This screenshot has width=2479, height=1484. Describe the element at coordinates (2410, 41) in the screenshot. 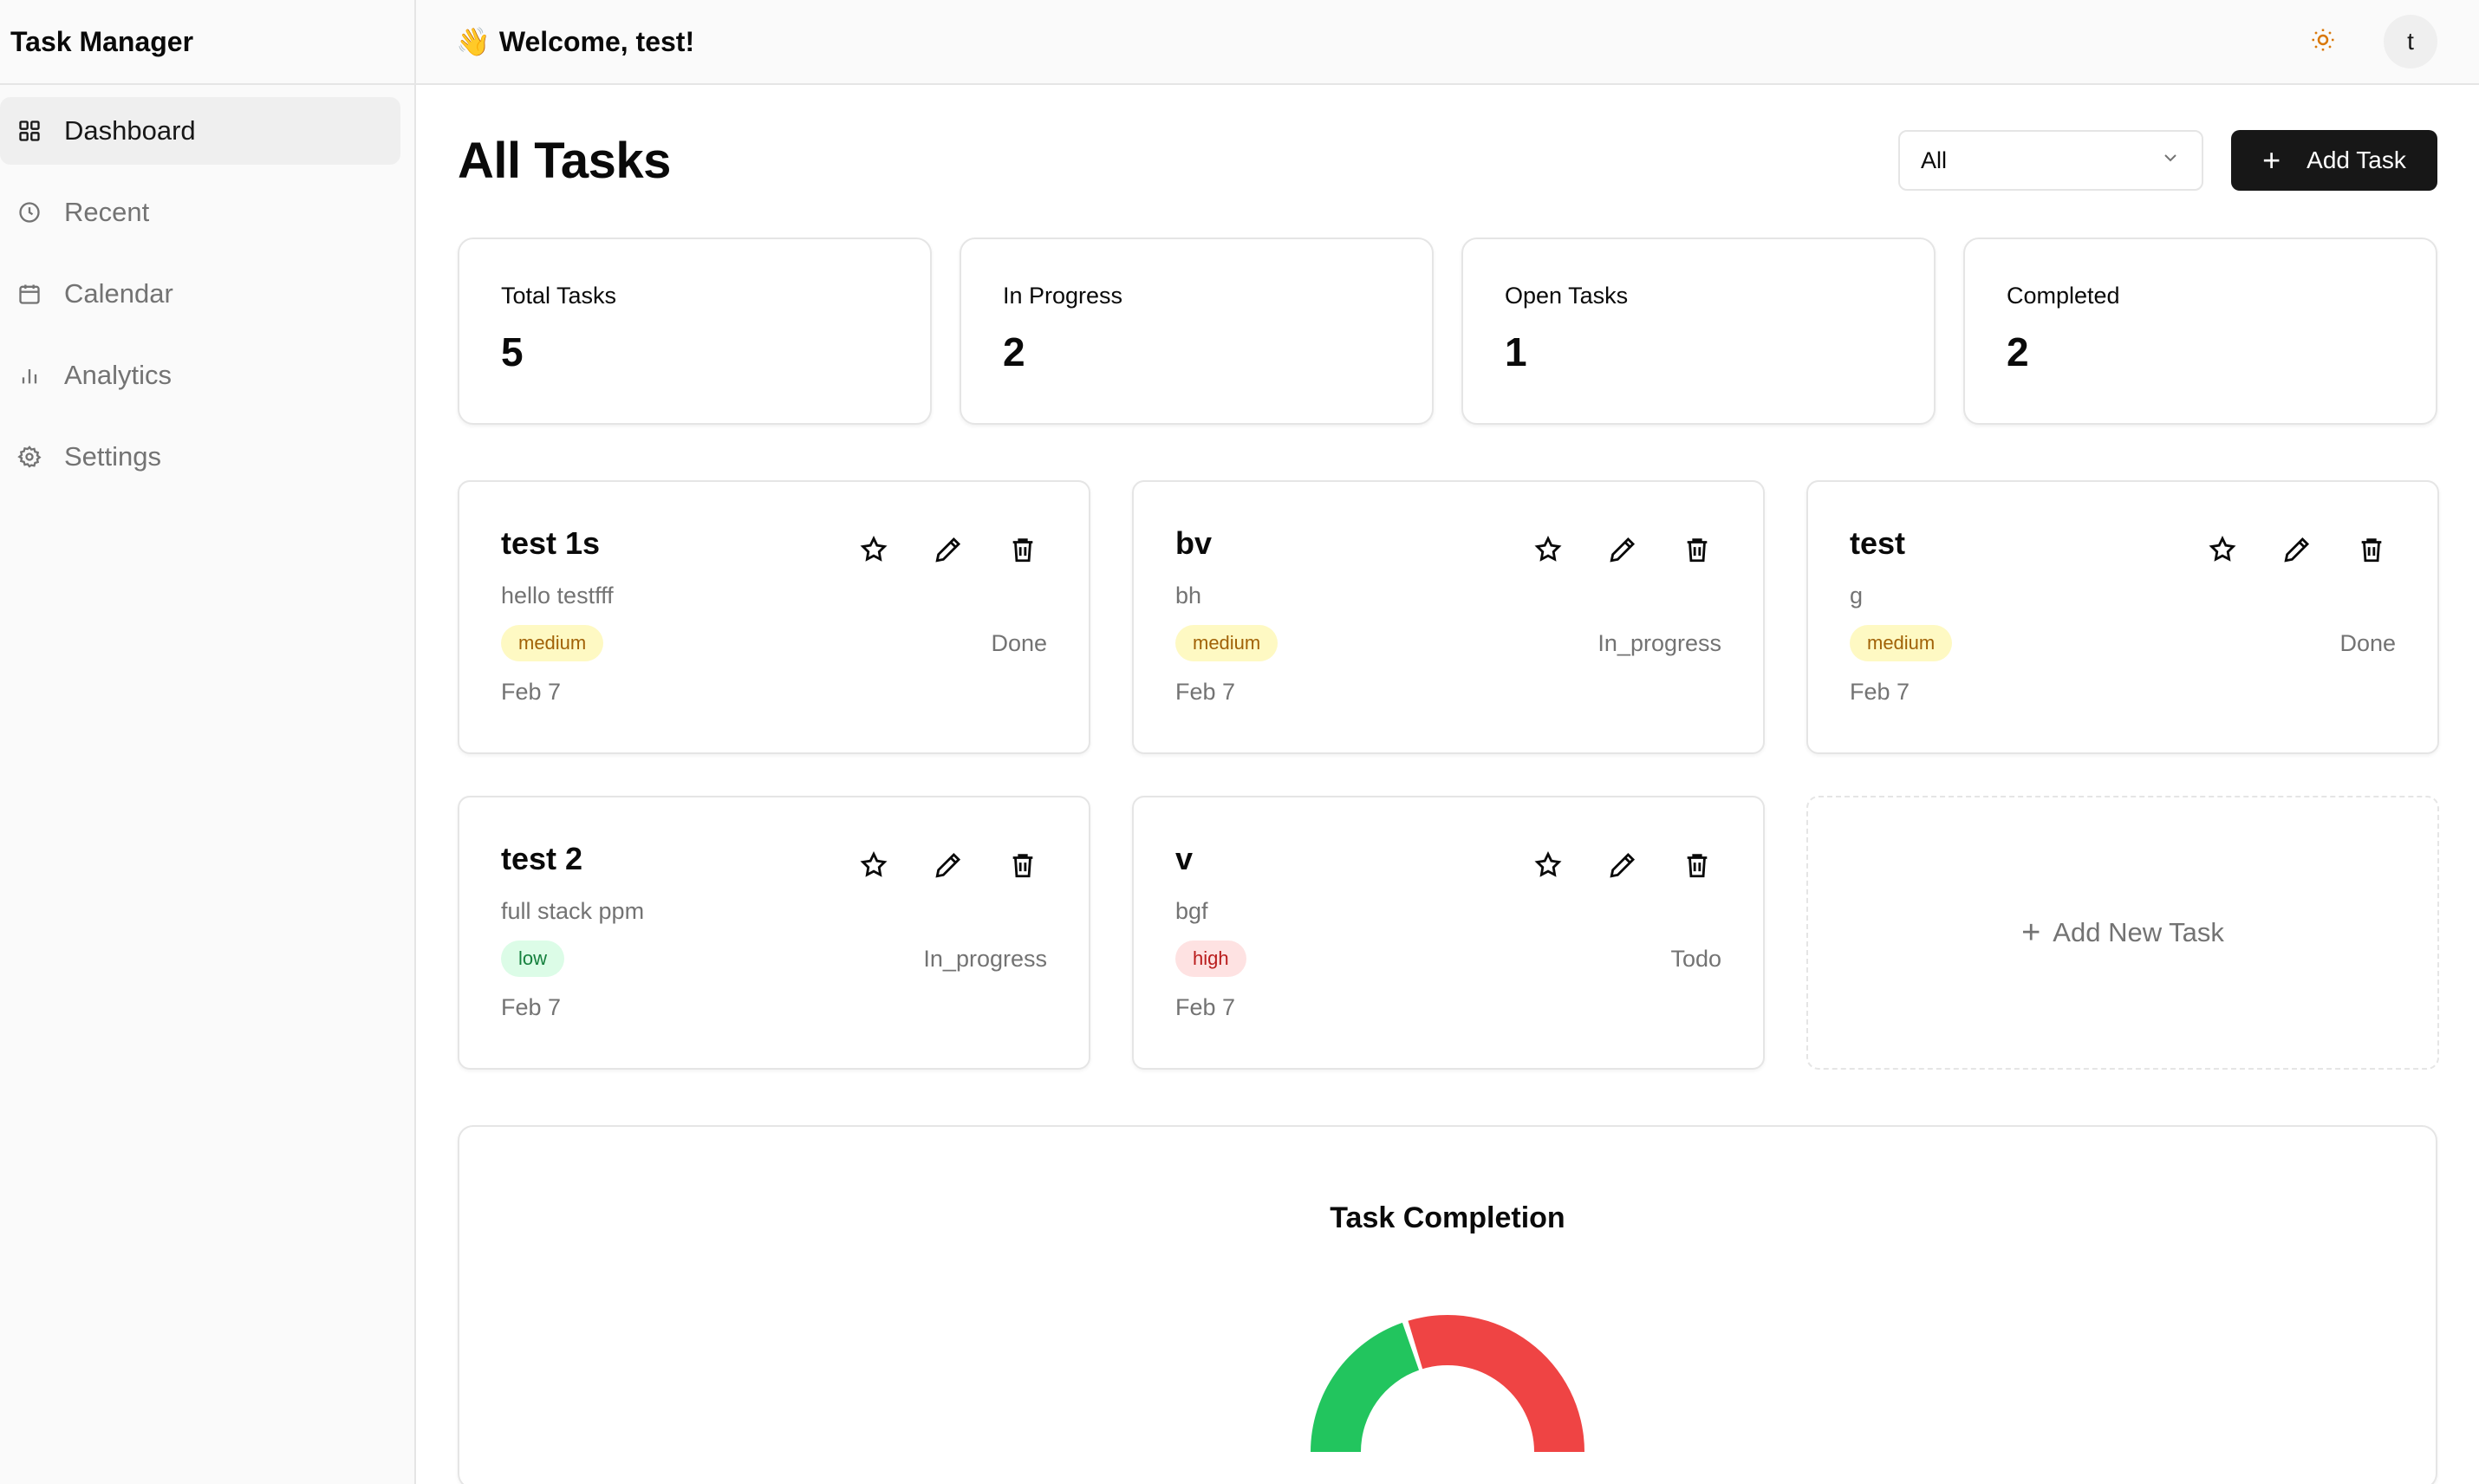

I see `avatar: t` at that location.